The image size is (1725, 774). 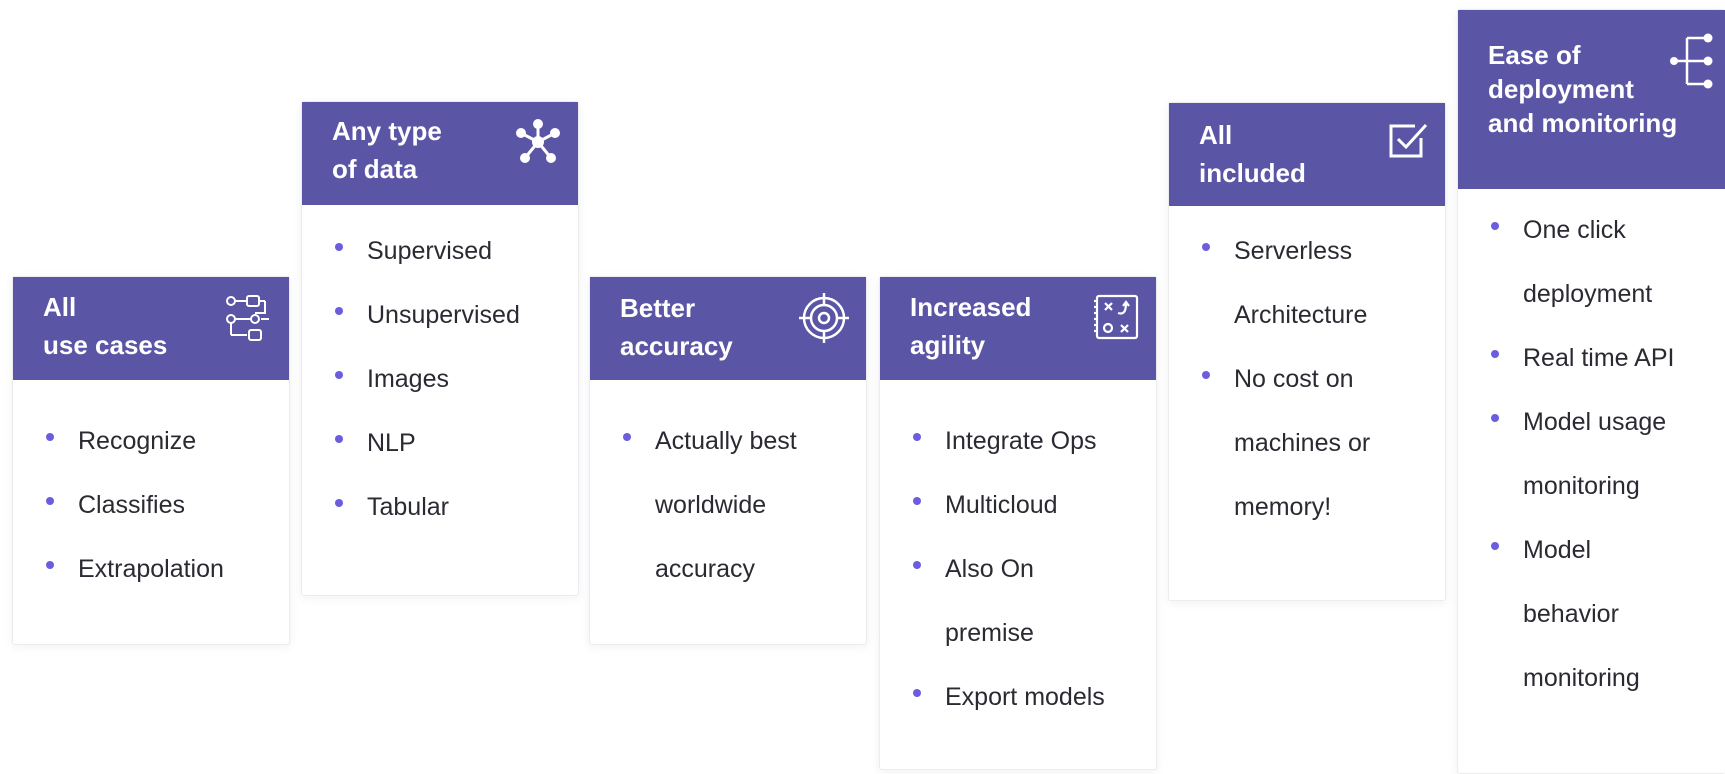 I want to click on list-item: Integrate Ops, so click(x=1034, y=441).